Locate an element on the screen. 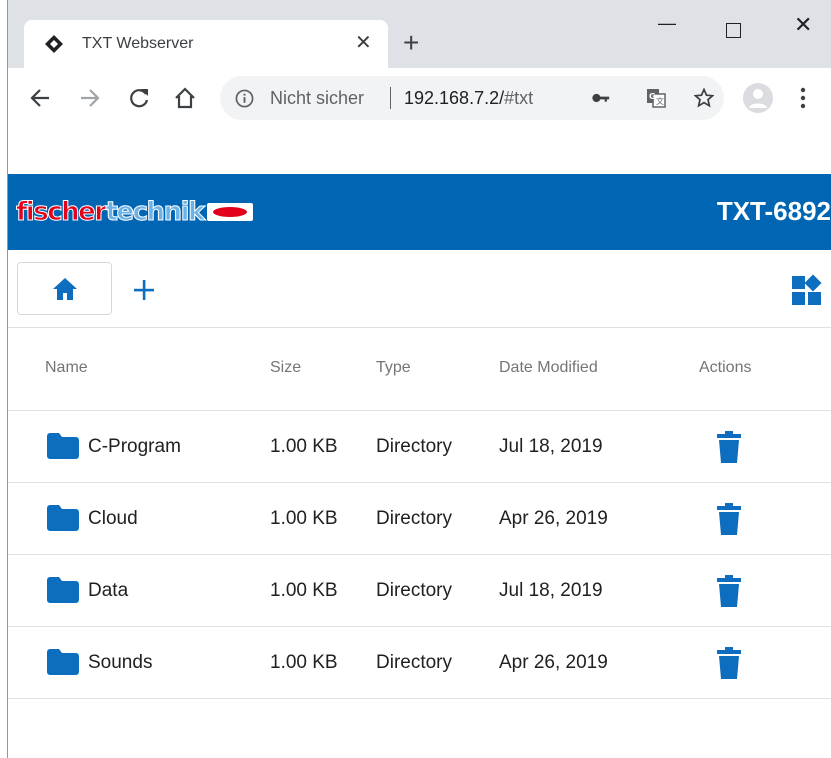 This screenshot has width=831, height=758. tab-close-icon: ✕ is located at coordinates (363, 43).